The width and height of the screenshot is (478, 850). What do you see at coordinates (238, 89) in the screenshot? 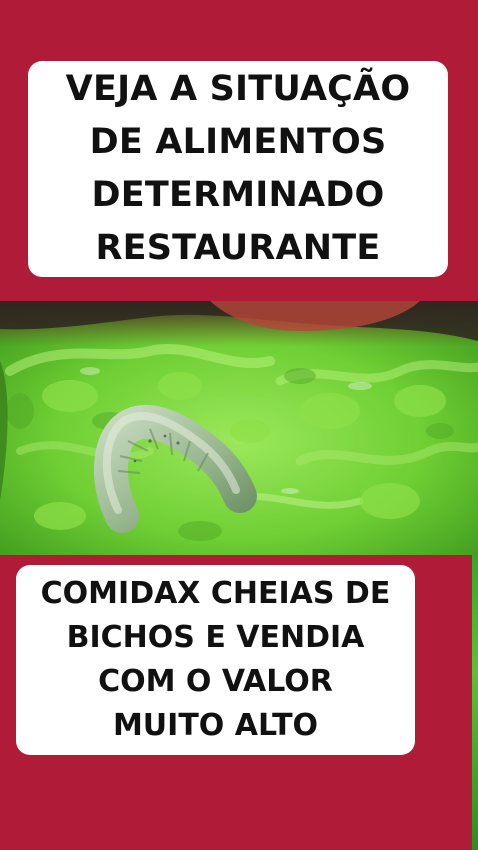
I see `top-caption-line-1: VEJA A SITUAÇÃO` at bounding box center [238, 89].